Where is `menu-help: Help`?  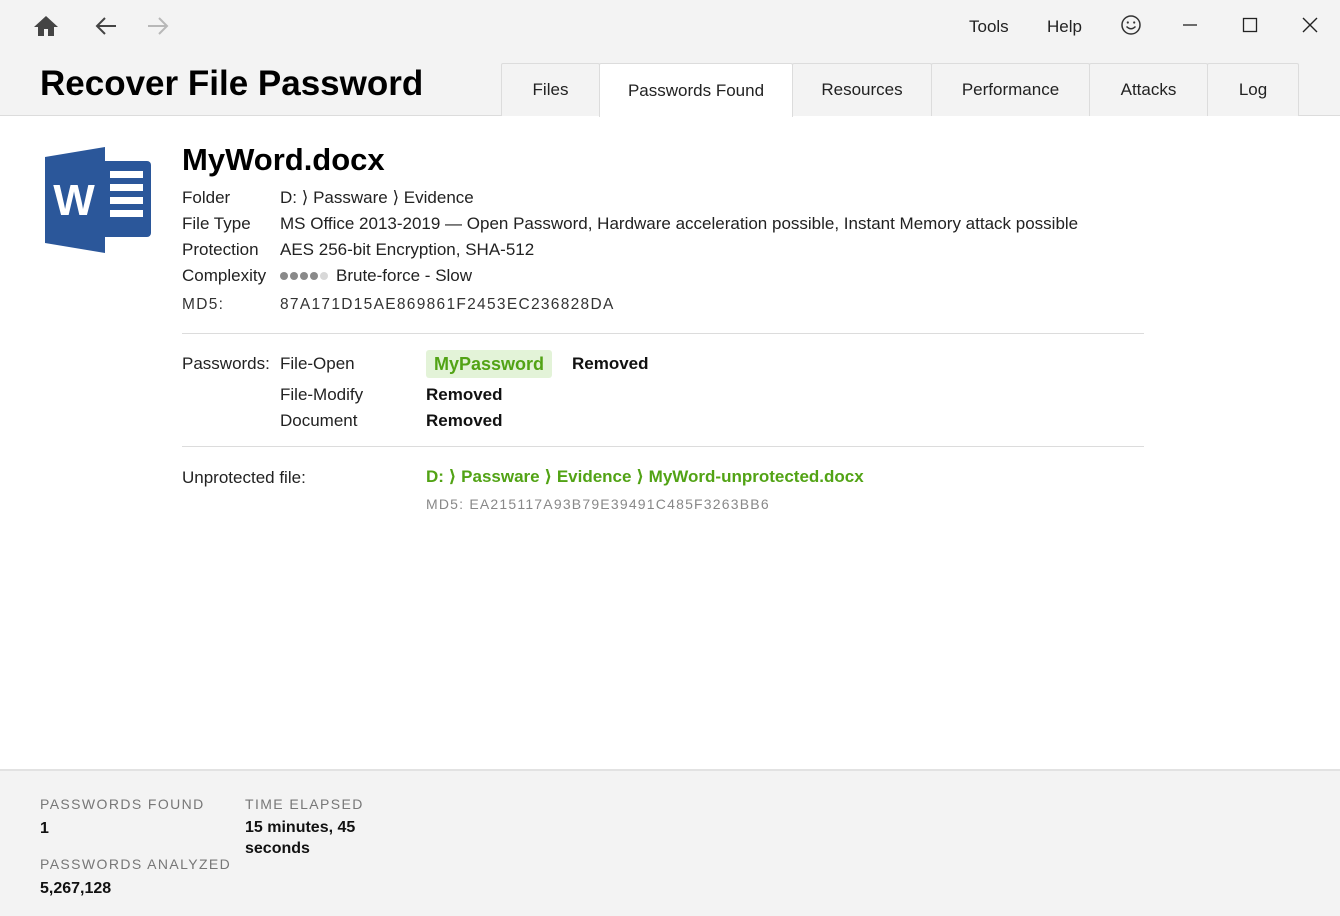 menu-help: Help is located at coordinates (1064, 27).